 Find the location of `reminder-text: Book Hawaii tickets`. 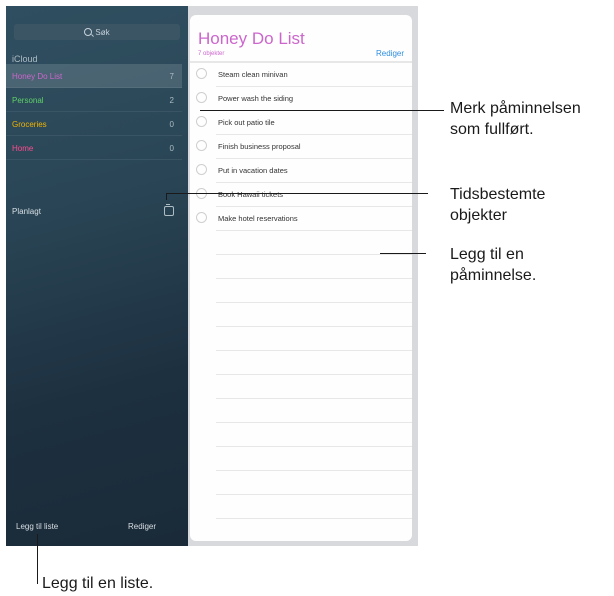

reminder-text: Book Hawaii tickets is located at coordinates (251, 194).